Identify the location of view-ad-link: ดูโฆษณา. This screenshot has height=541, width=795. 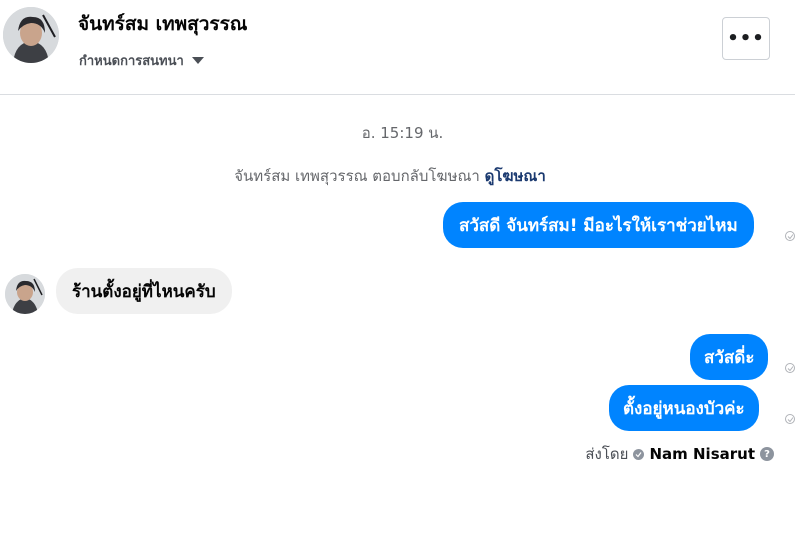
(515, 176).